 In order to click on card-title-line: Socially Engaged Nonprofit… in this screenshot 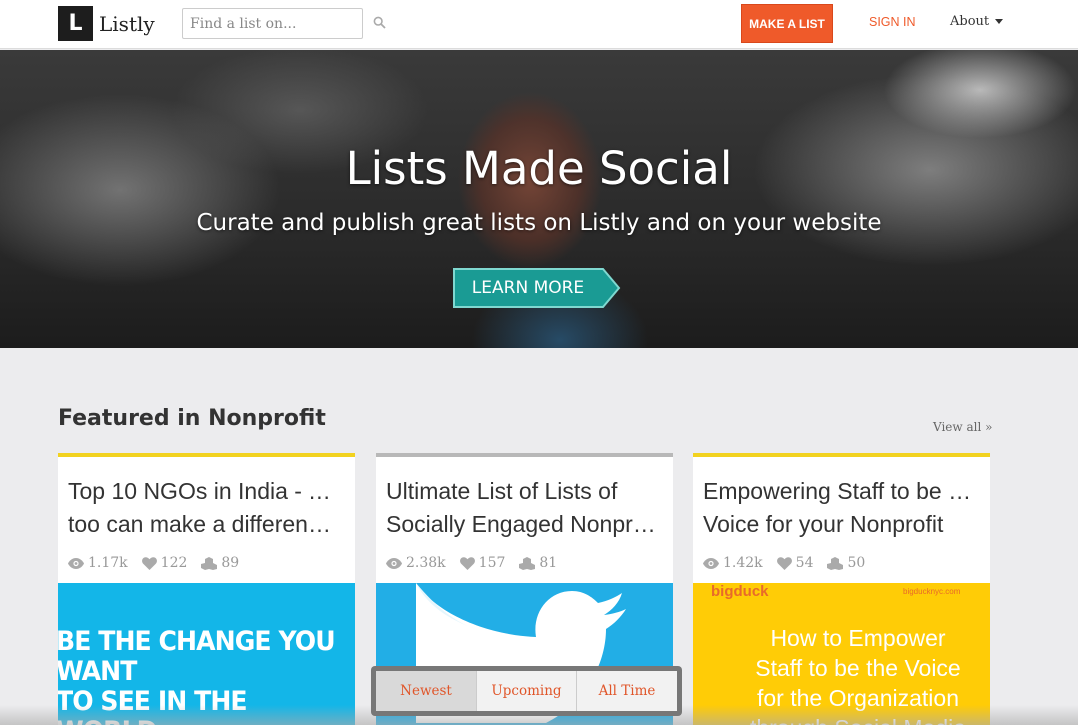, I will do `click(521, 524)`.